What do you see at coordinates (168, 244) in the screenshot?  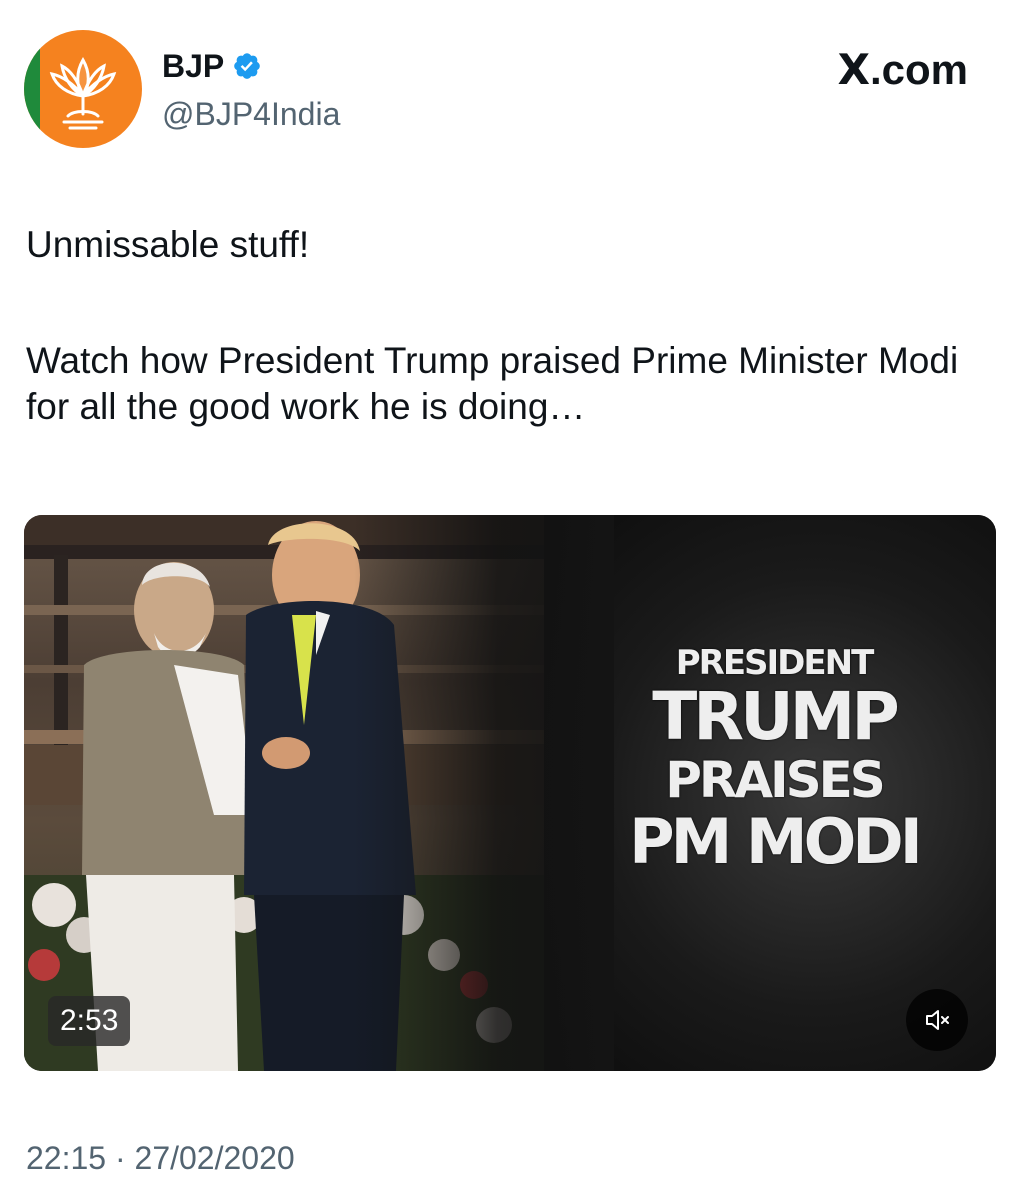 I see `post-text-line: Unmissable stuff!` at bounding box center [168, 244].